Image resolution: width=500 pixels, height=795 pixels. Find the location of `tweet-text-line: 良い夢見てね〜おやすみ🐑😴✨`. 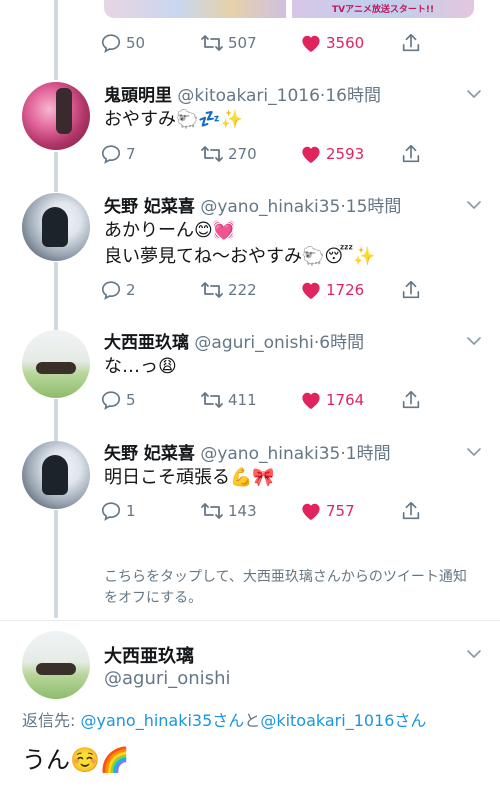

tweet-text-line: 良い夢見てね〜おやすみ🐑😴✨ is located at coordinates (240, 256).